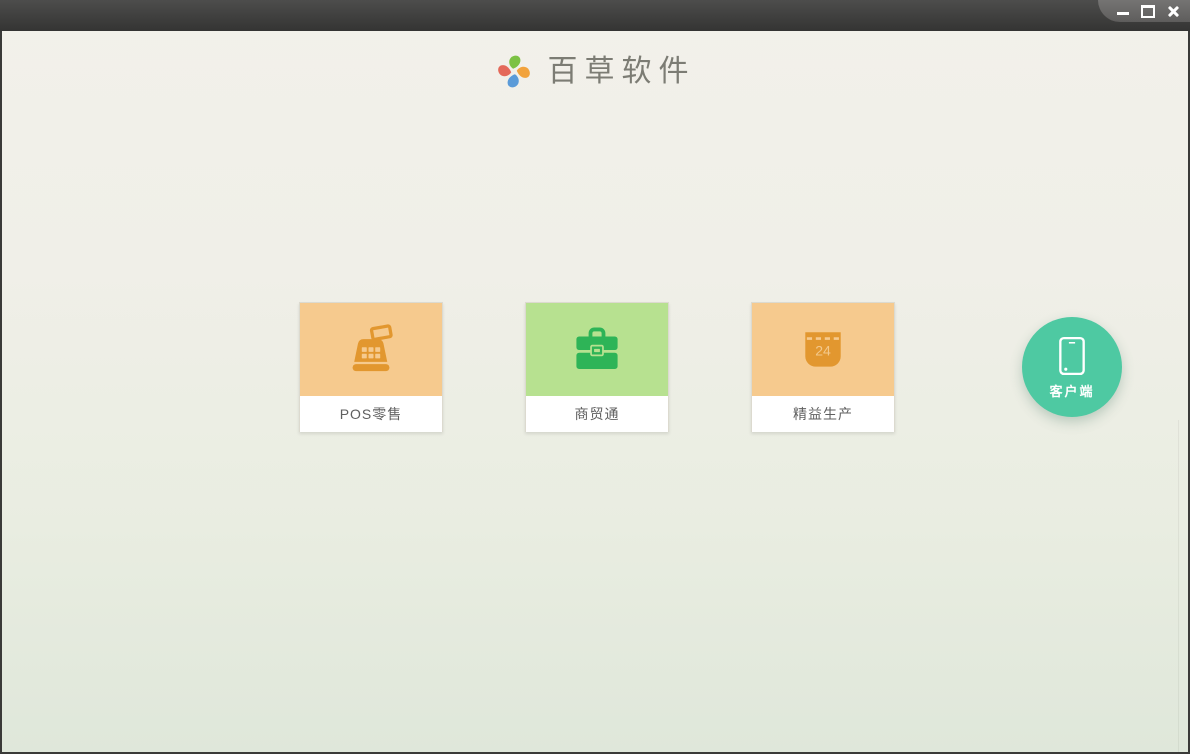 The height and width of the screenshot is (754, 1190). What do you see at coordinates (1072, 355) in the screenshot?
I see `smartphone-icon` at bounding box center [1072, 355].